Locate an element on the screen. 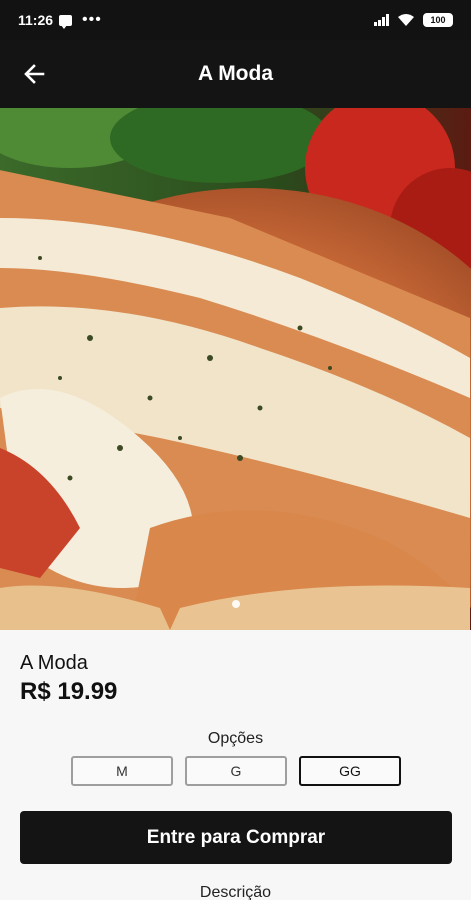 The height and width of the screenshot is (900, 471). status-bar: 11:26 ••• 100 is located at coordinates (235, 20).